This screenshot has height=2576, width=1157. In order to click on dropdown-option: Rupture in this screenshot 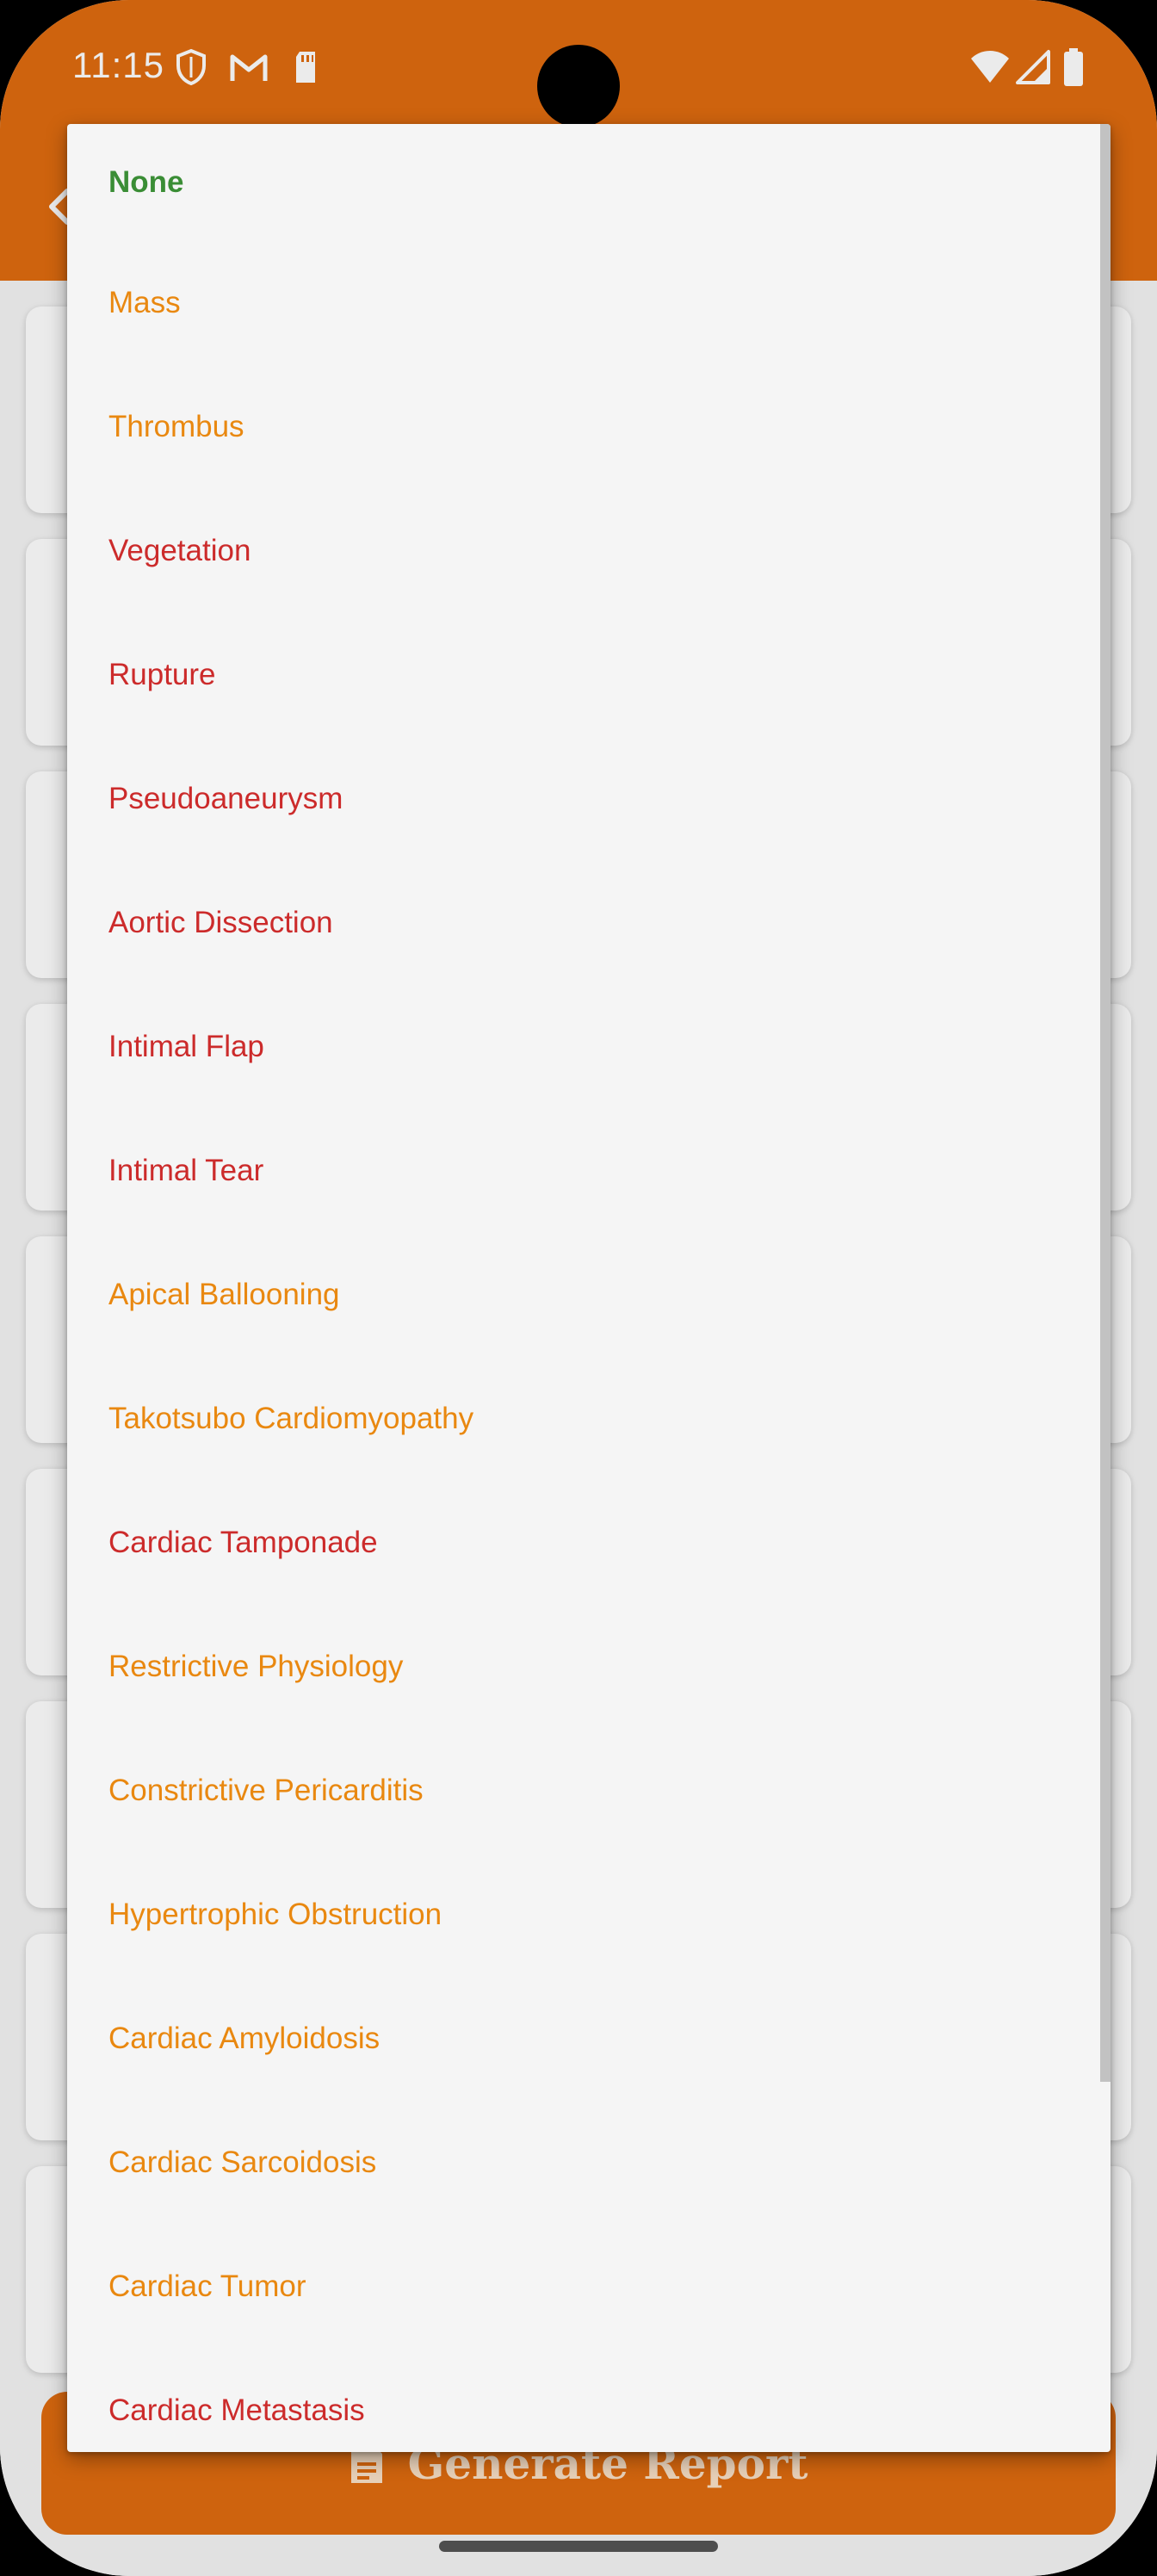, I will do `click(589, 675)`.